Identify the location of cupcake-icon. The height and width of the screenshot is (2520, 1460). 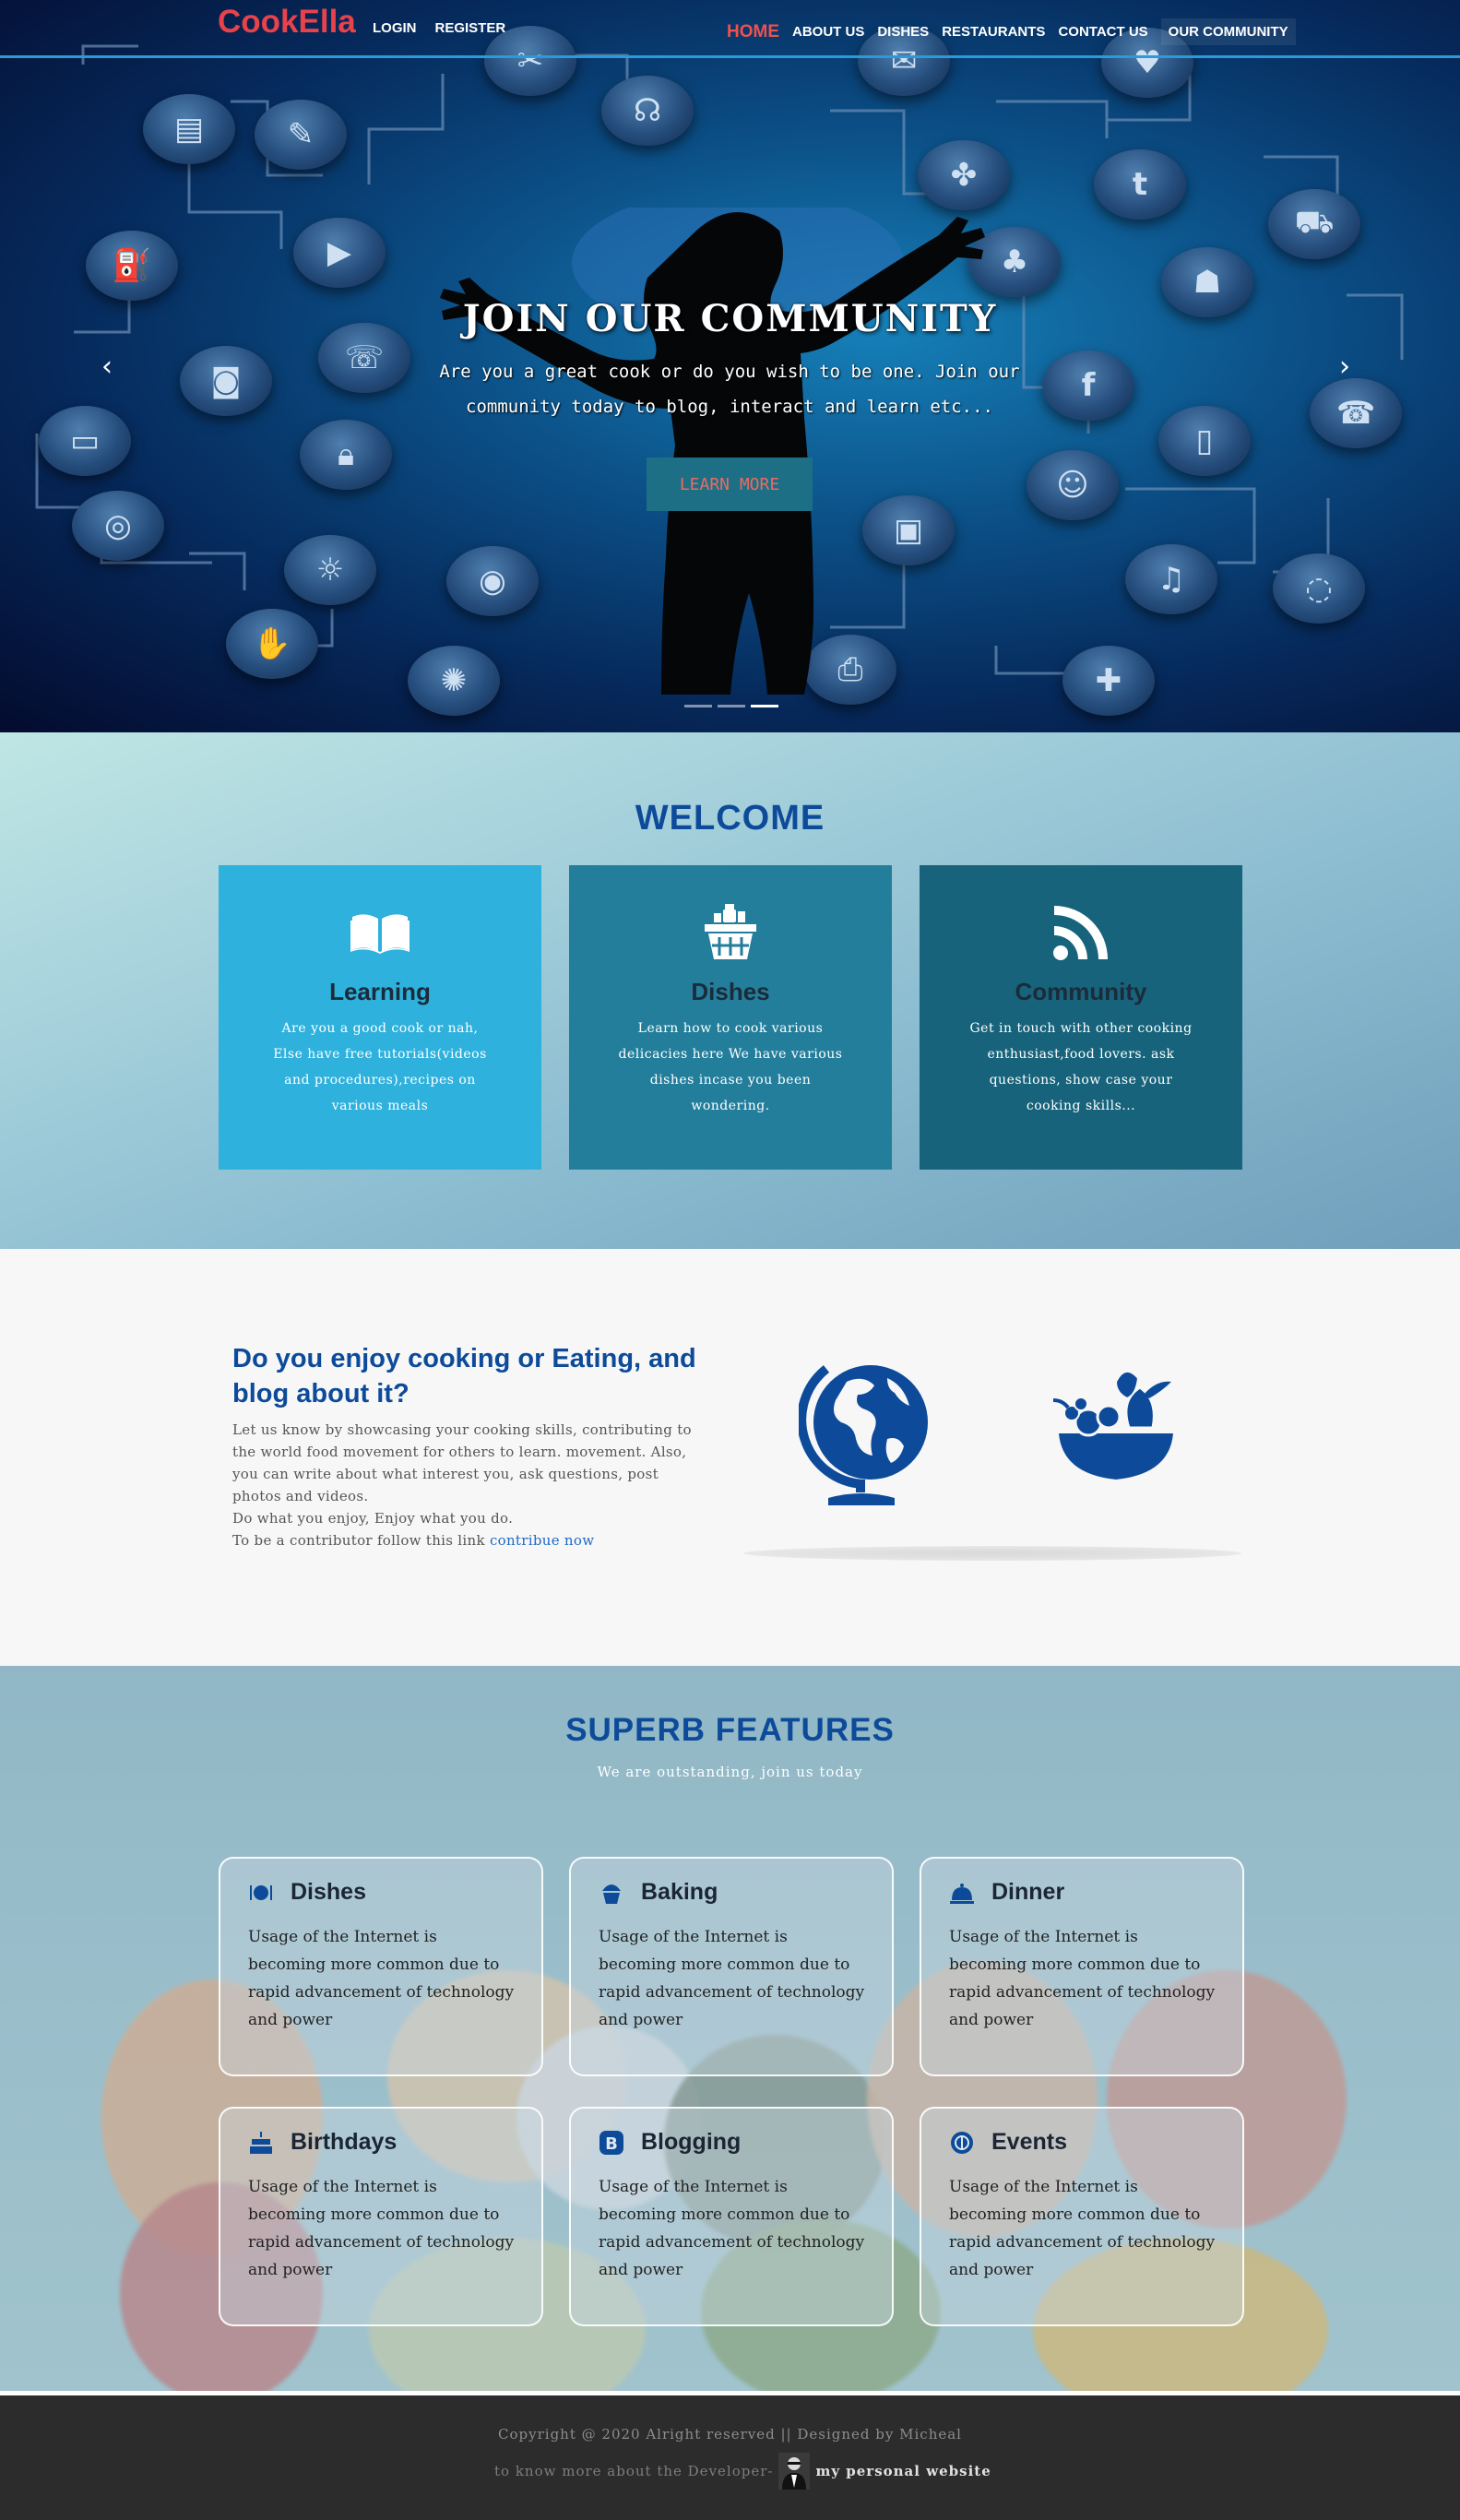
(611, 1894).